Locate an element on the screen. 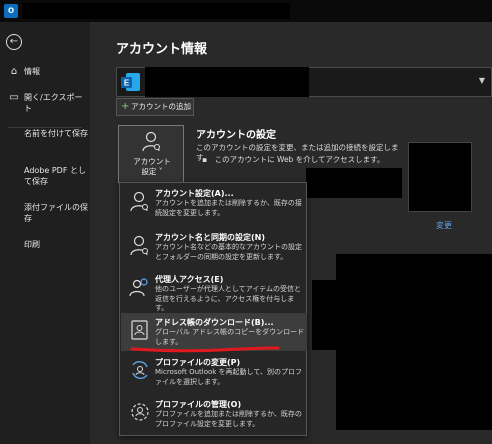 The width and height of the screenshot is (492, 444). sidebar-item-print: 印刷 is located at coordinates (56, 244).